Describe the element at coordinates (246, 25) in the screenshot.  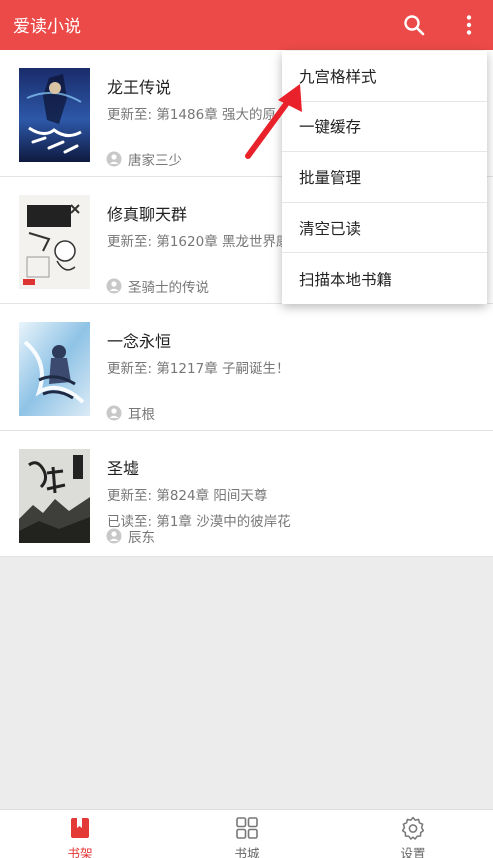
I see `app-bar: 爱读小说` at that location.